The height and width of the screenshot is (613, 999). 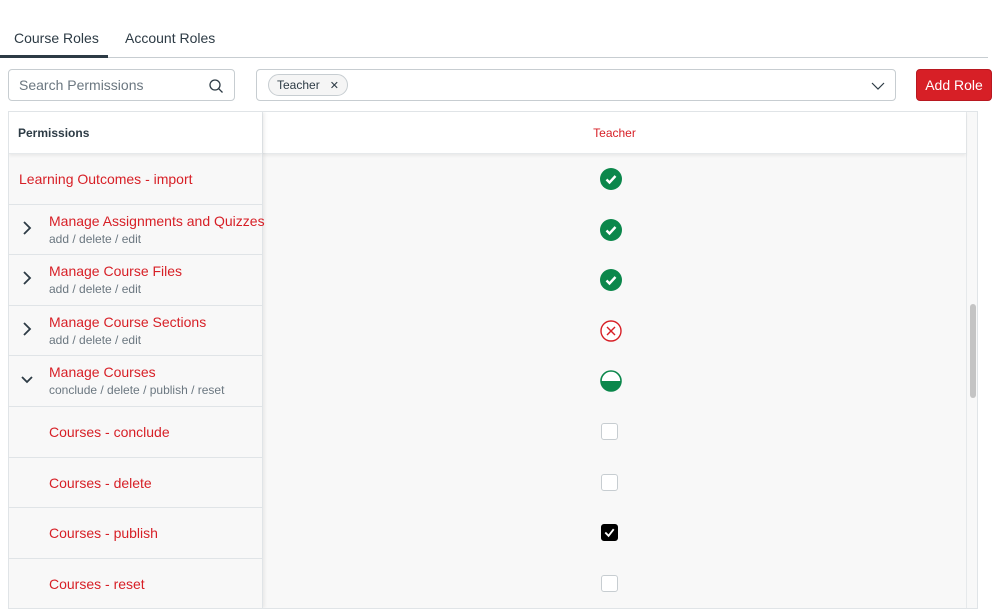 I want to click on tab-account-roles: Account Roles, so click(x=170, y=38).